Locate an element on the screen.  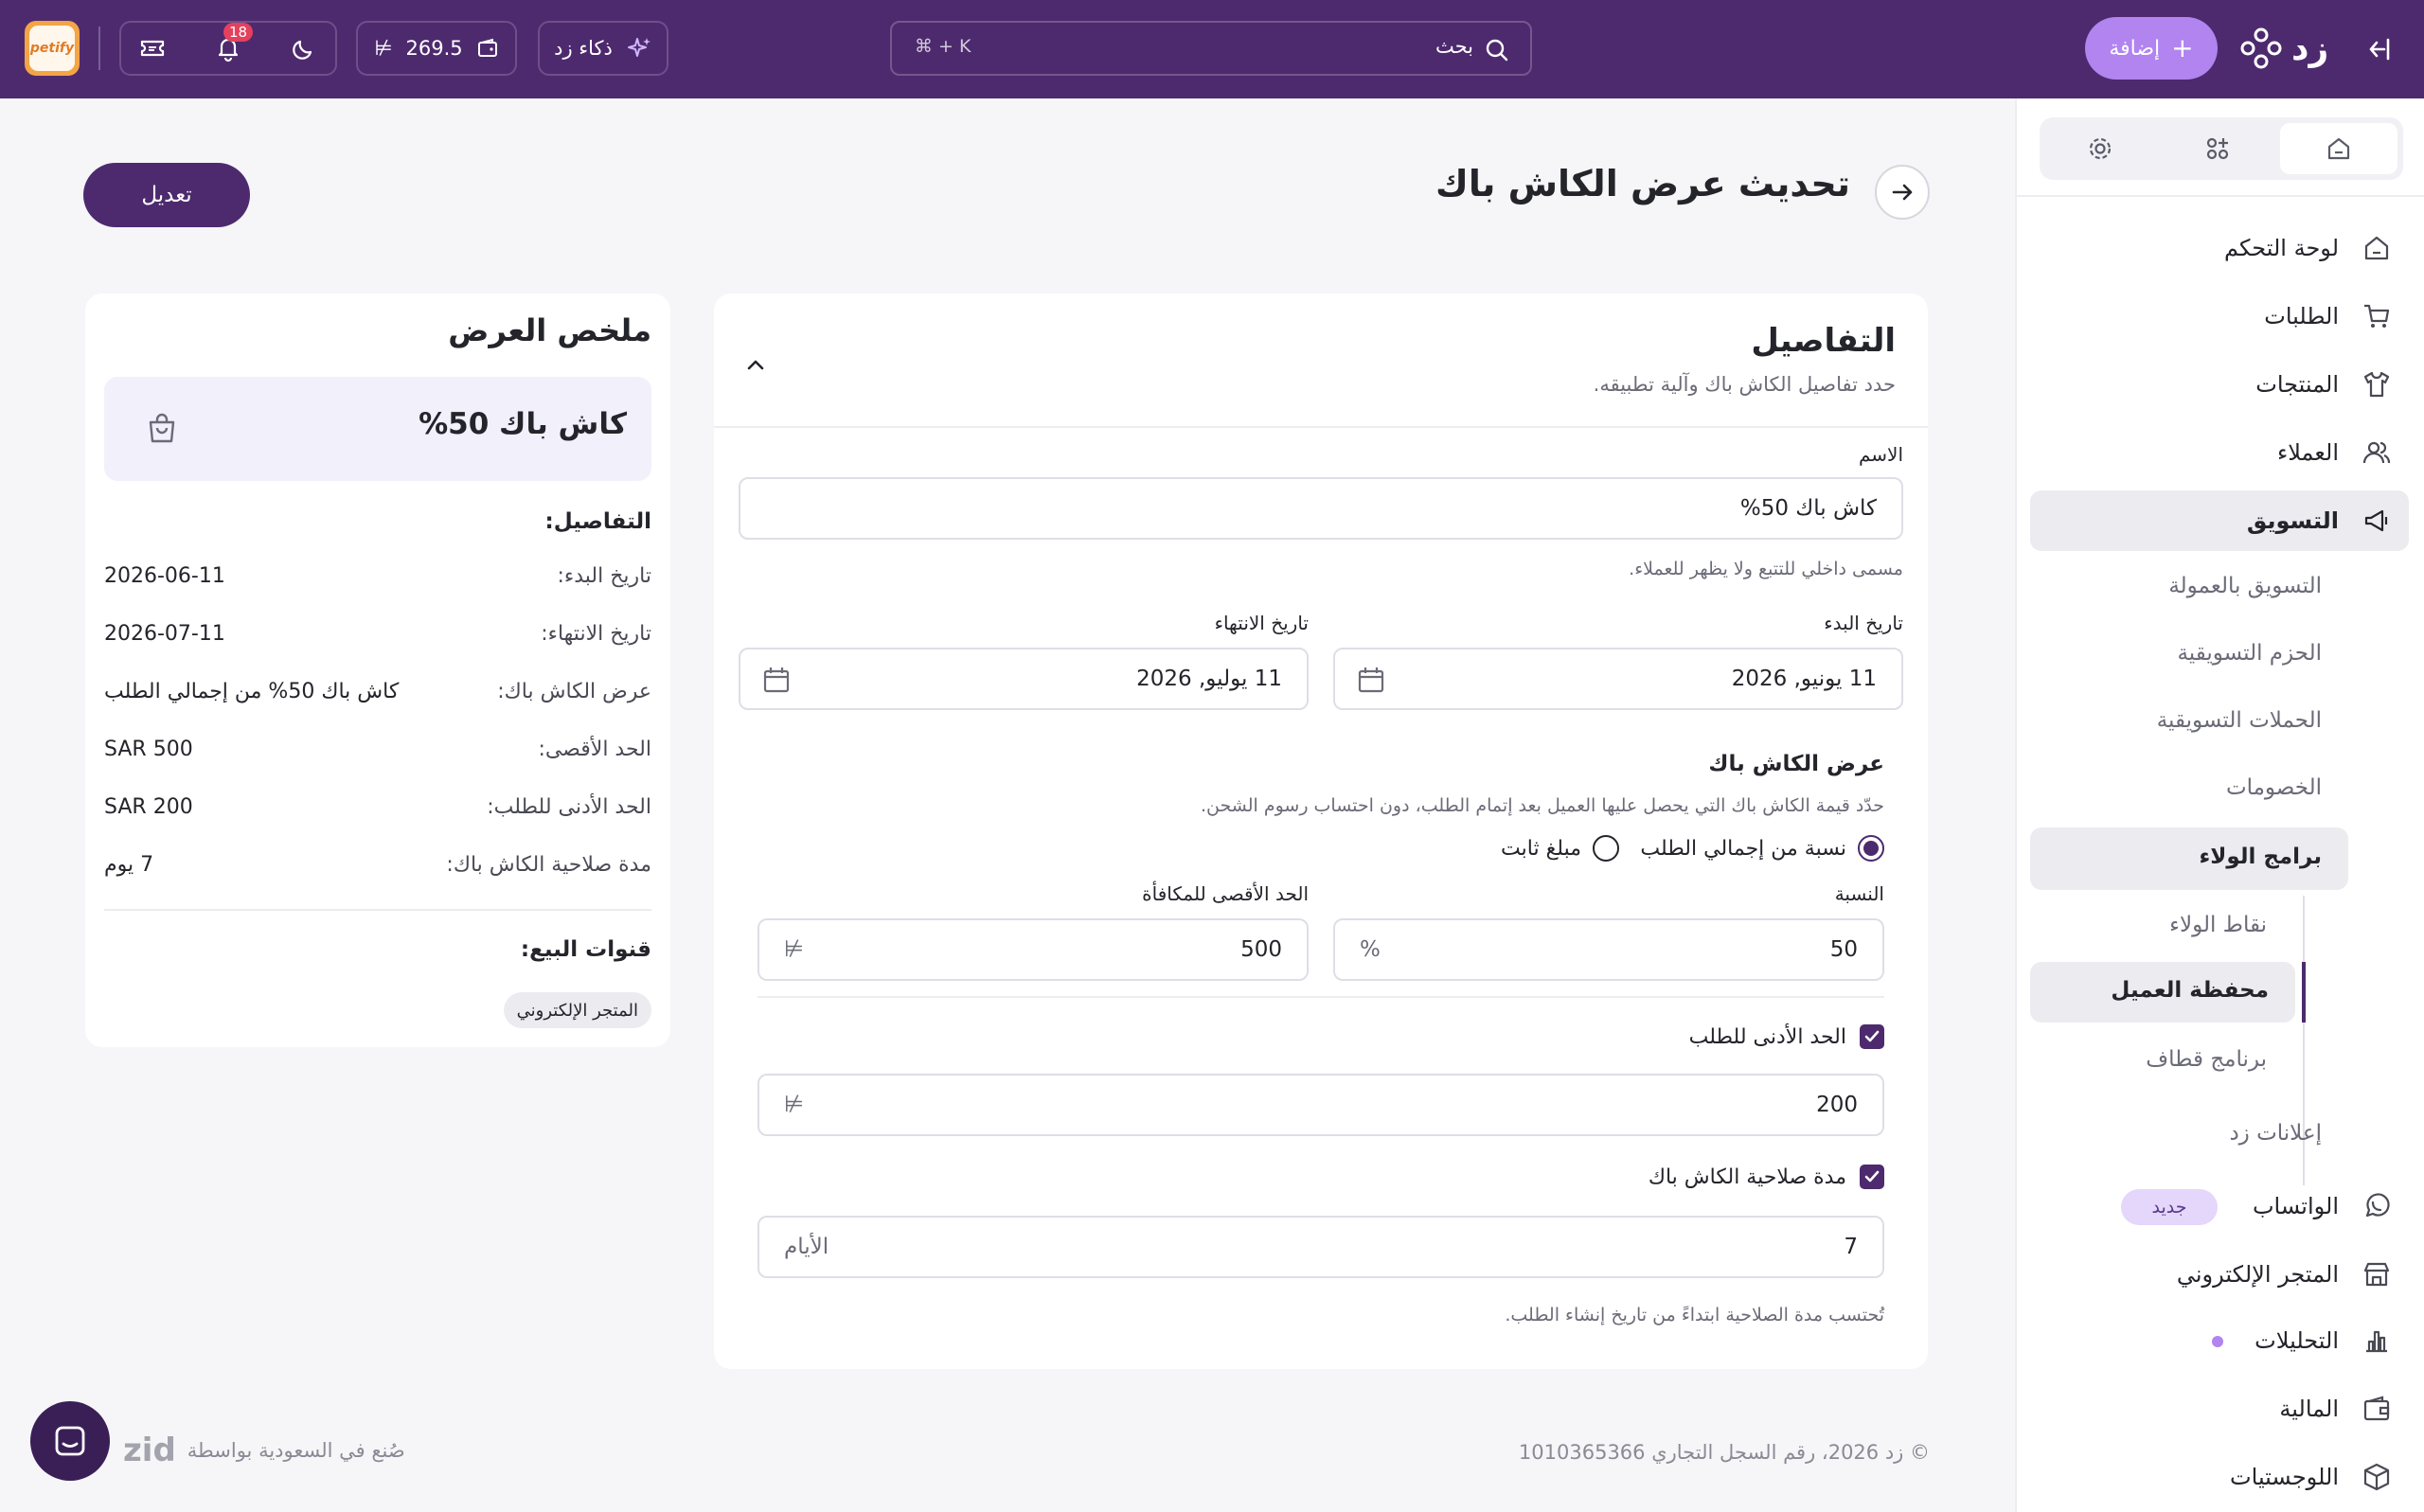
search-input: بحث ⌘ + K is located at coordinates (1211, 48).